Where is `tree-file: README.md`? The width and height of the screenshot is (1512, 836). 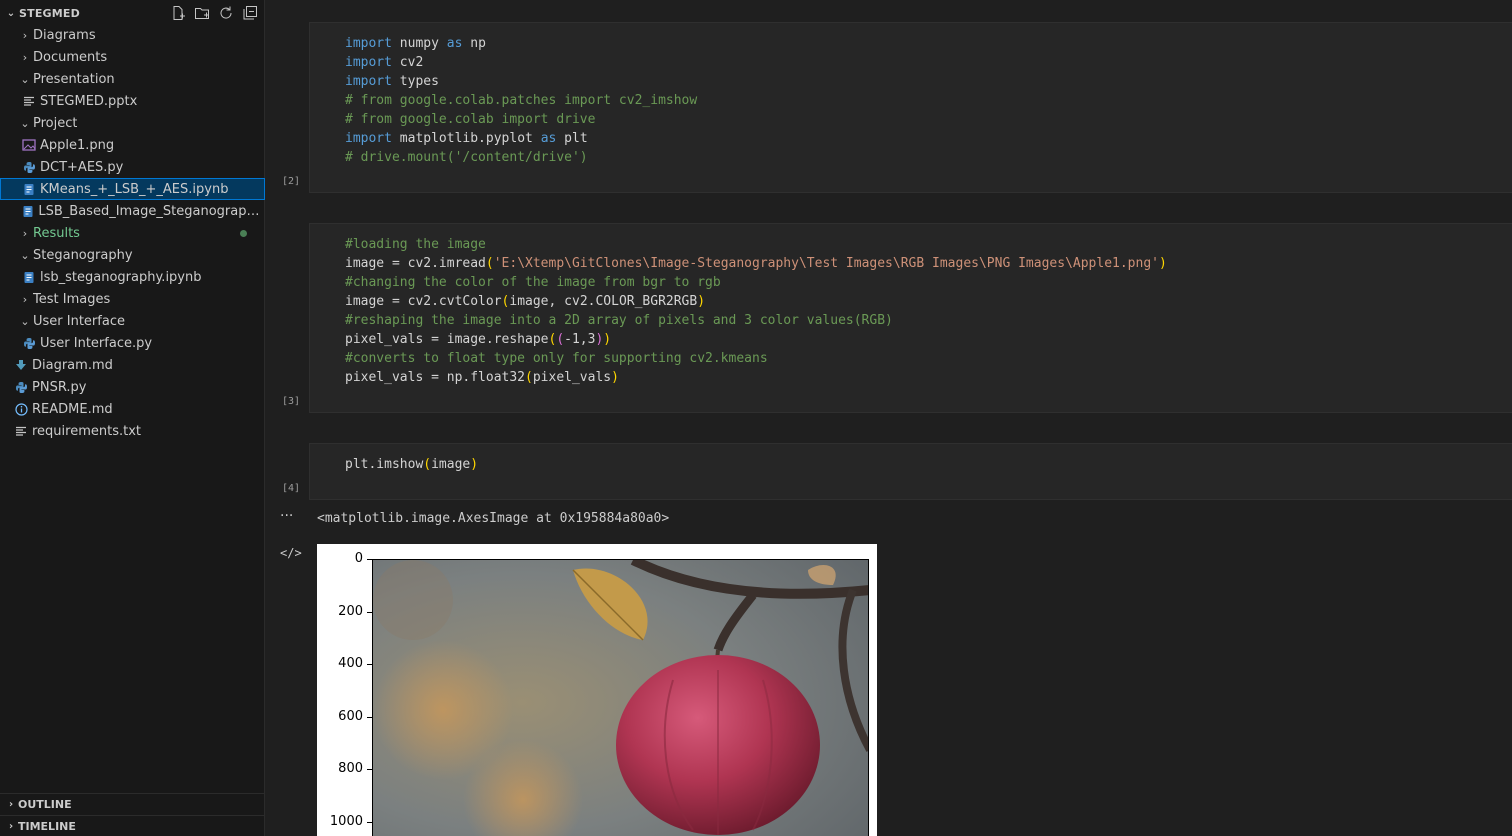
tree-file: README.md is located at coordinates (132, 409).